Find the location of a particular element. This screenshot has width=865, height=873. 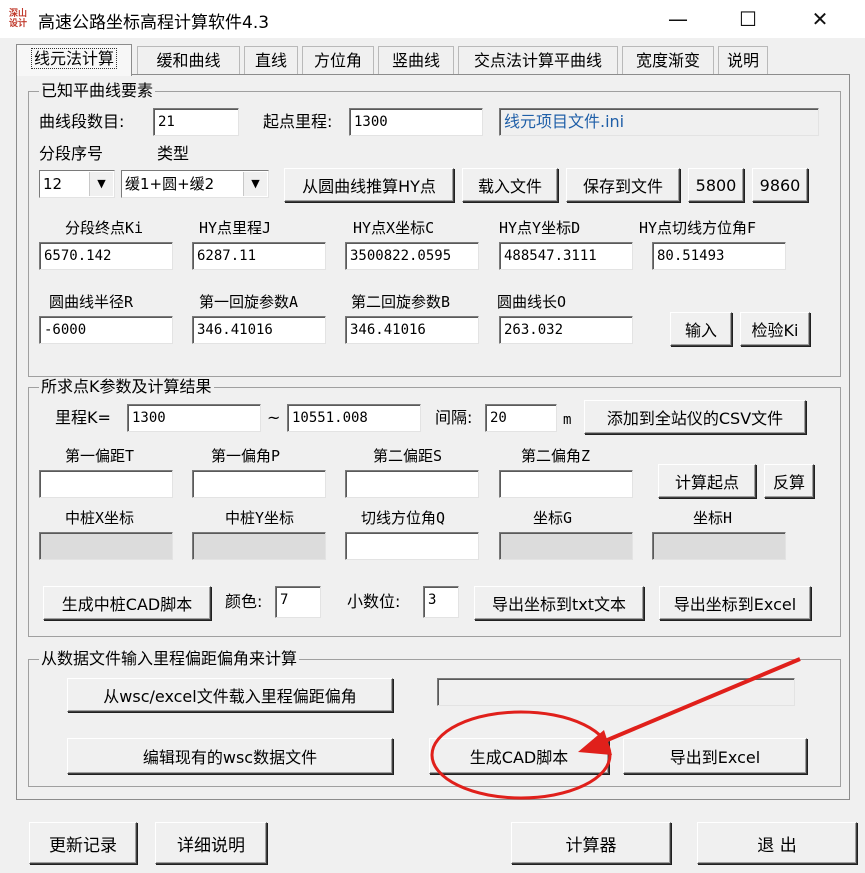

calc-9860-button: 9860 is located at coordinates (780, 185).